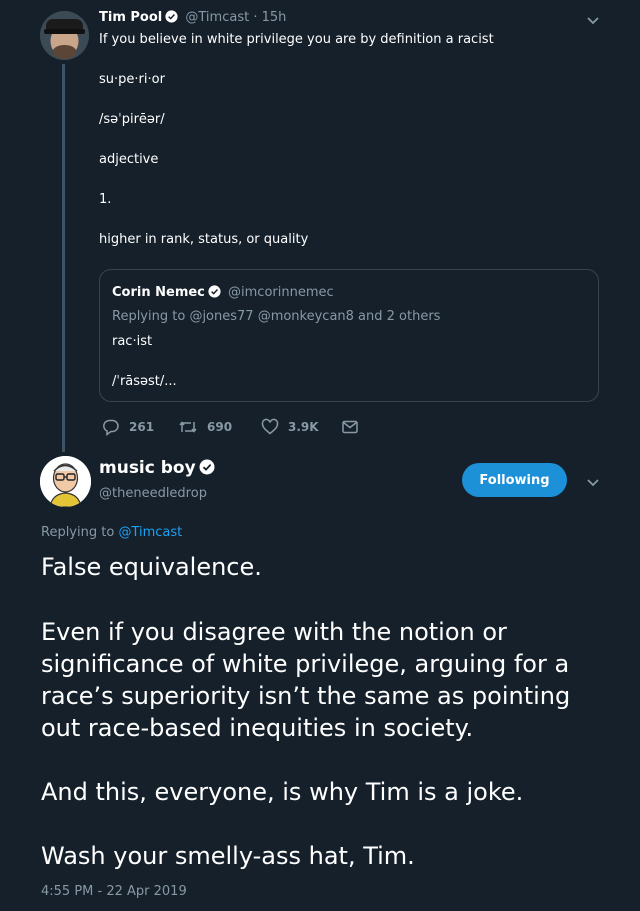 The image size is (640, 911). Describe the element at coordinates (188, 427) in the screenshot. I see `retweet-icon` at that location.